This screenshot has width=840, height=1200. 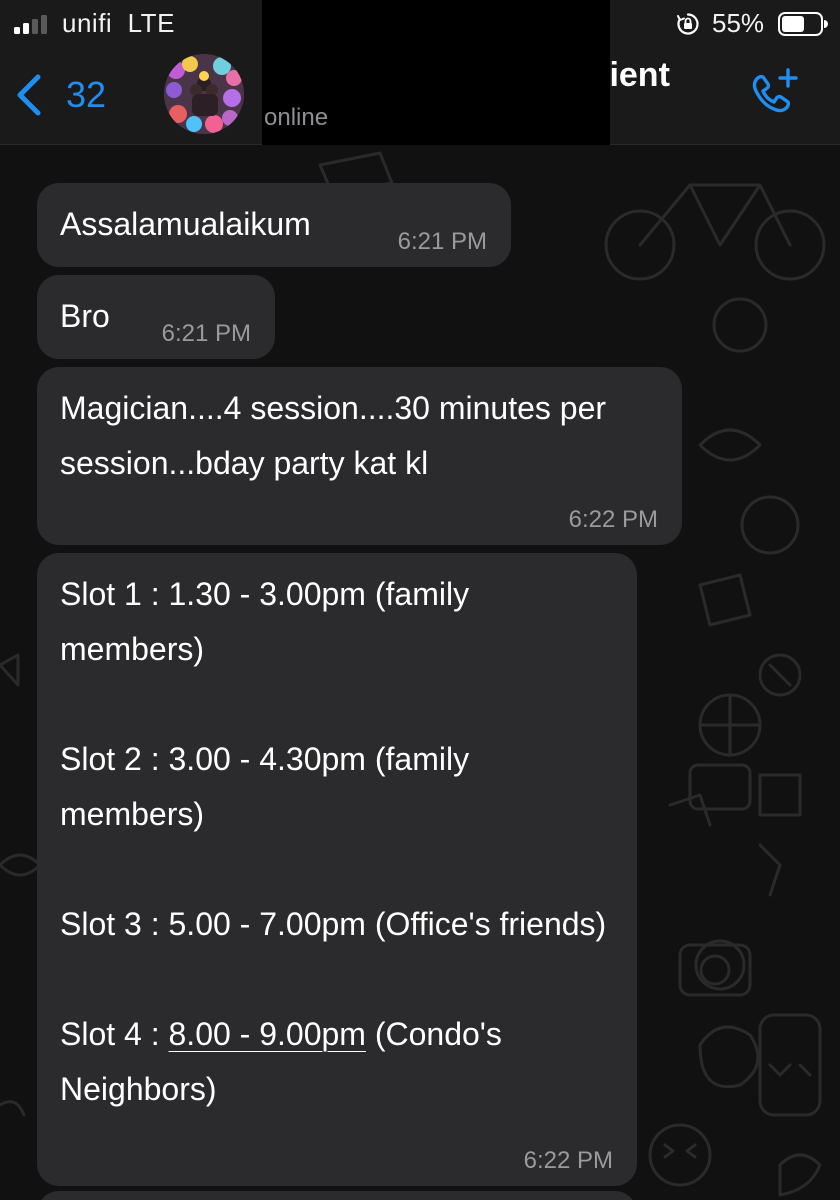 I want to click on redaction-box, so click(x=436, y=78).